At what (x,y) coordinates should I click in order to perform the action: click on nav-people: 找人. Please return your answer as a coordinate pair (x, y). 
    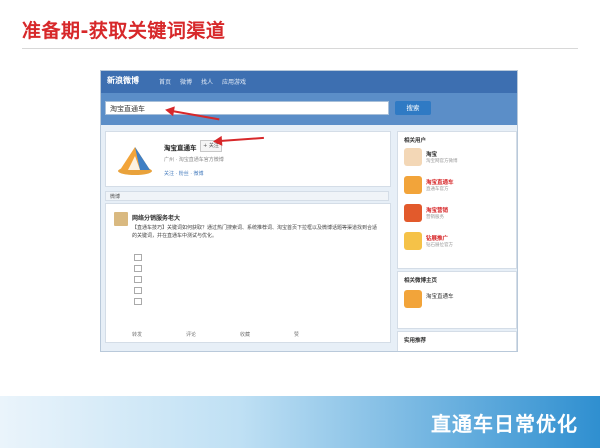
    Looking at the image, I should click on (207, 81).